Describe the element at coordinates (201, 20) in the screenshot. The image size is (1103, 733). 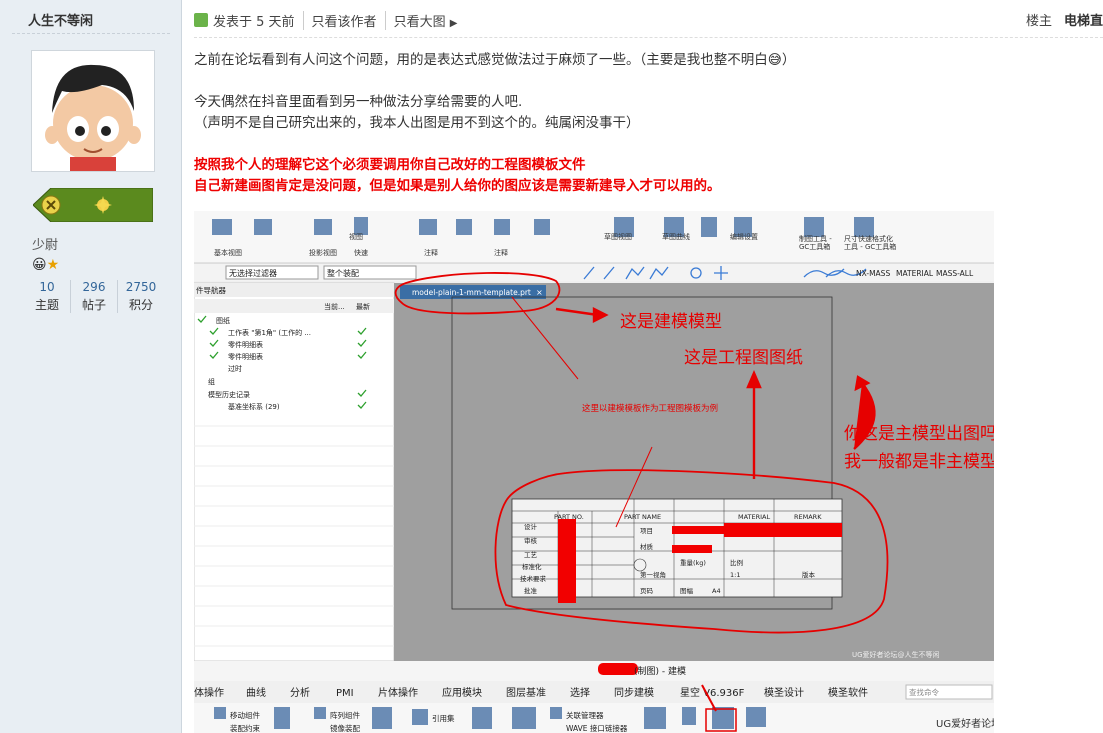
I see `online-icon` at that location.